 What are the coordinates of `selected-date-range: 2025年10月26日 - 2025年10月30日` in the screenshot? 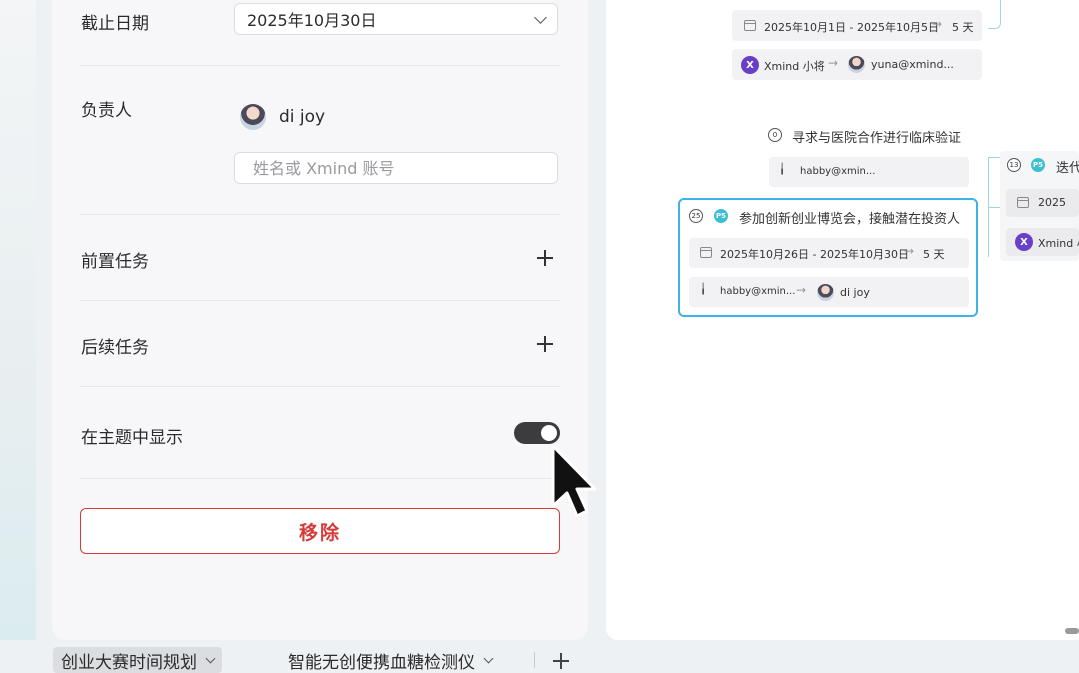 It's located at (814, 254).